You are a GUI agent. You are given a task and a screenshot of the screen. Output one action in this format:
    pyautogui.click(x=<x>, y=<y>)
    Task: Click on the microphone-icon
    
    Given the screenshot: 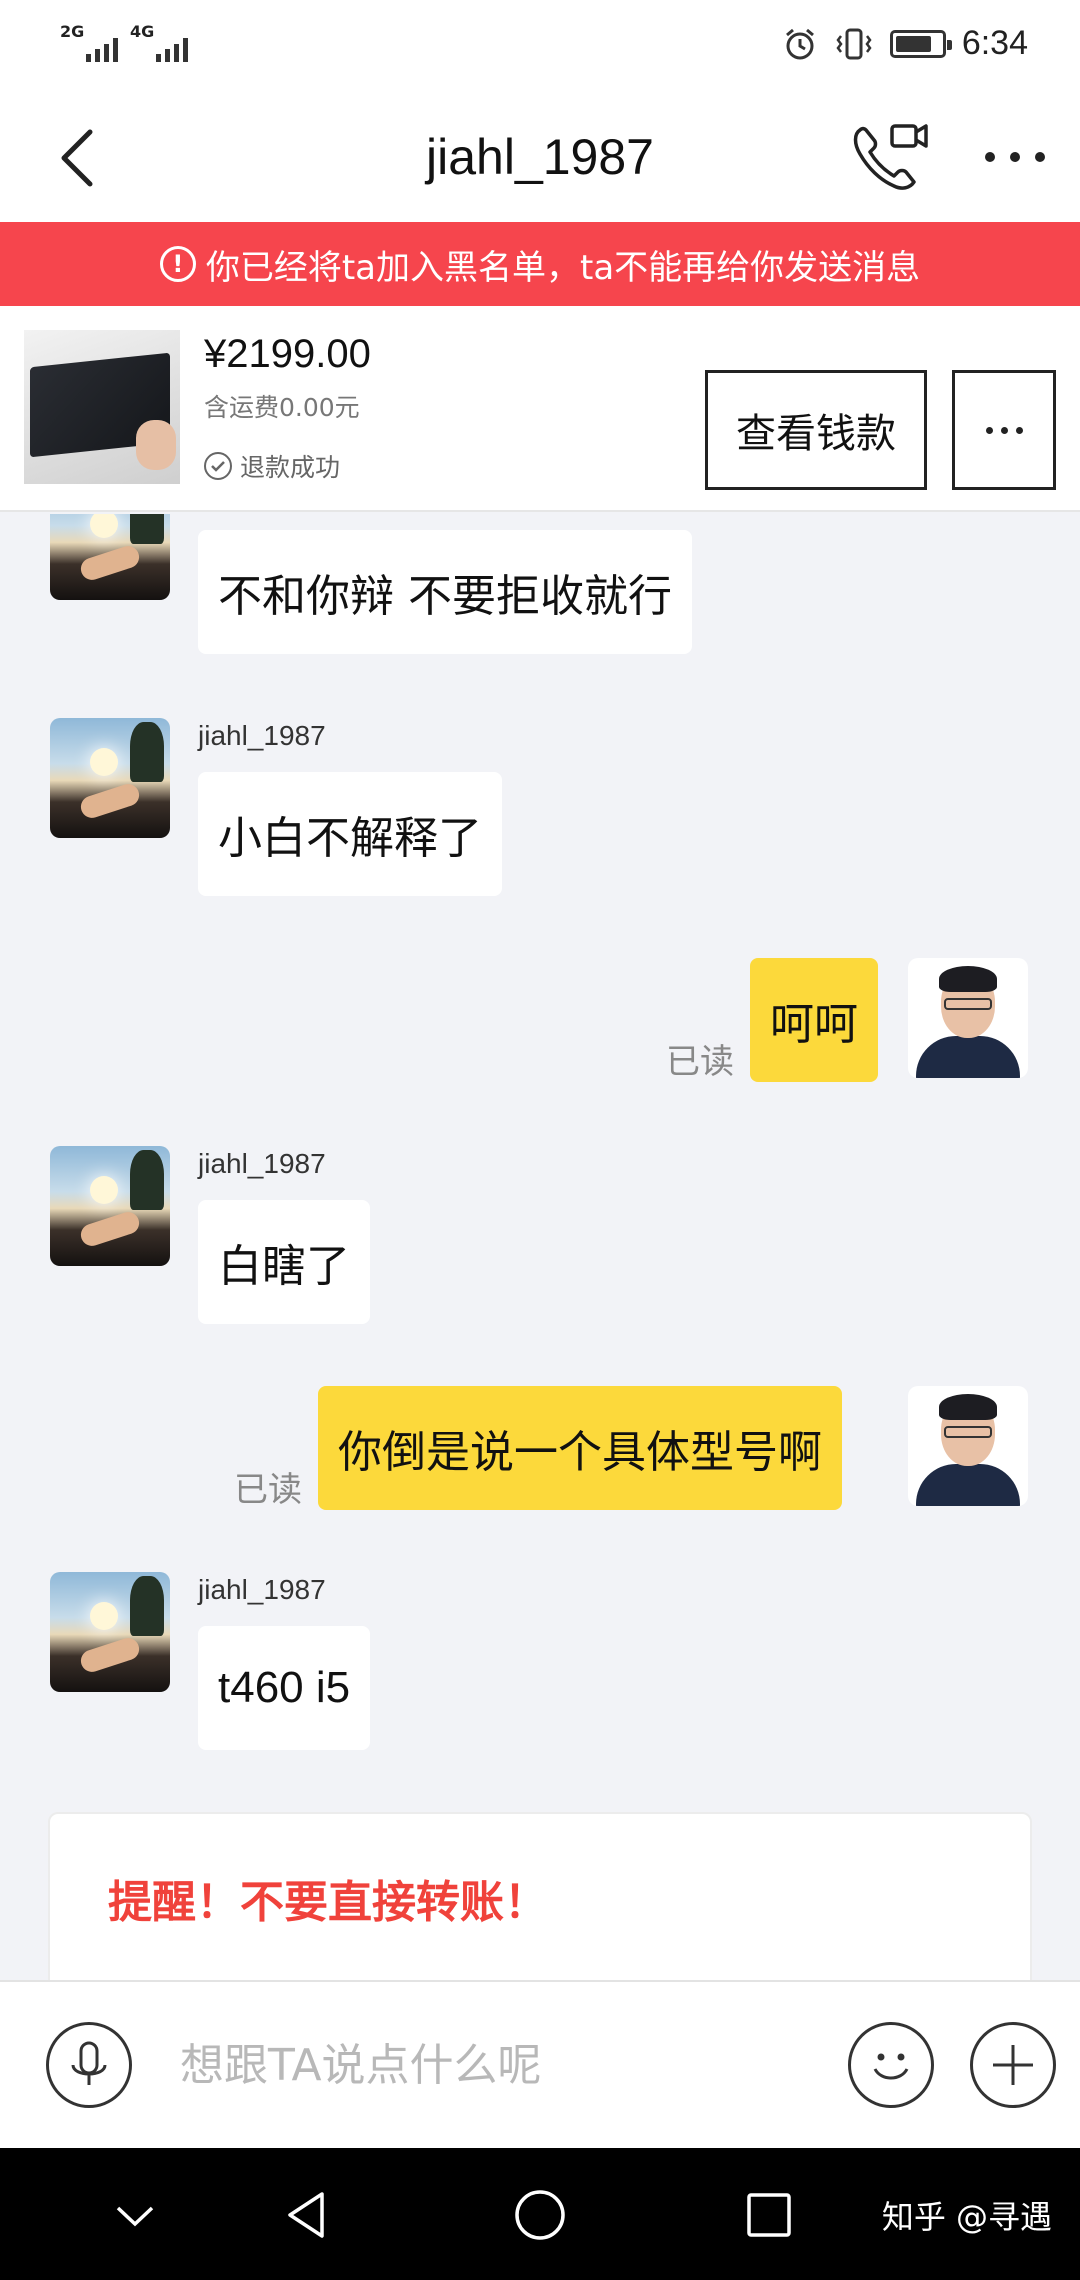 What is the action you would take?
    pyautogui.click(x=89, y=2063)
    